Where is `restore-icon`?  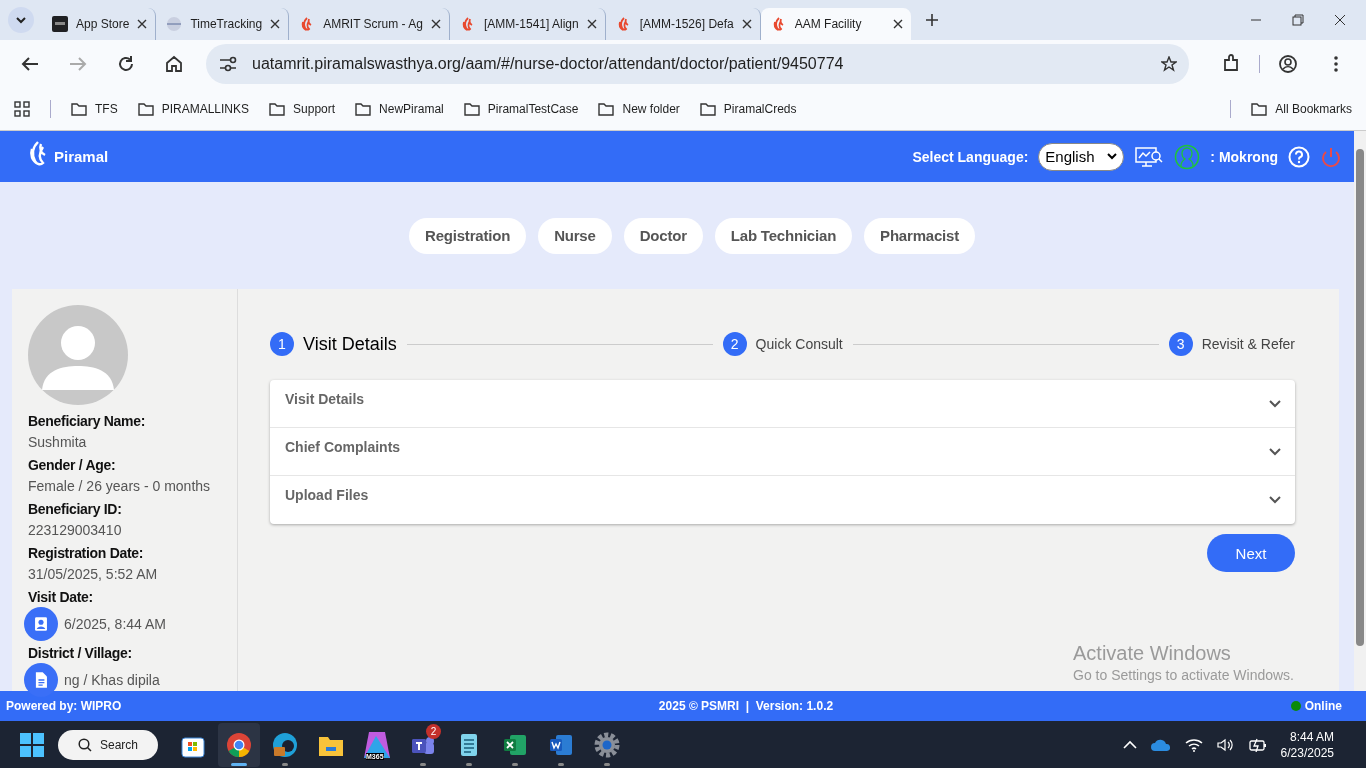 restore-icon is located at coordinates (1298, 20).